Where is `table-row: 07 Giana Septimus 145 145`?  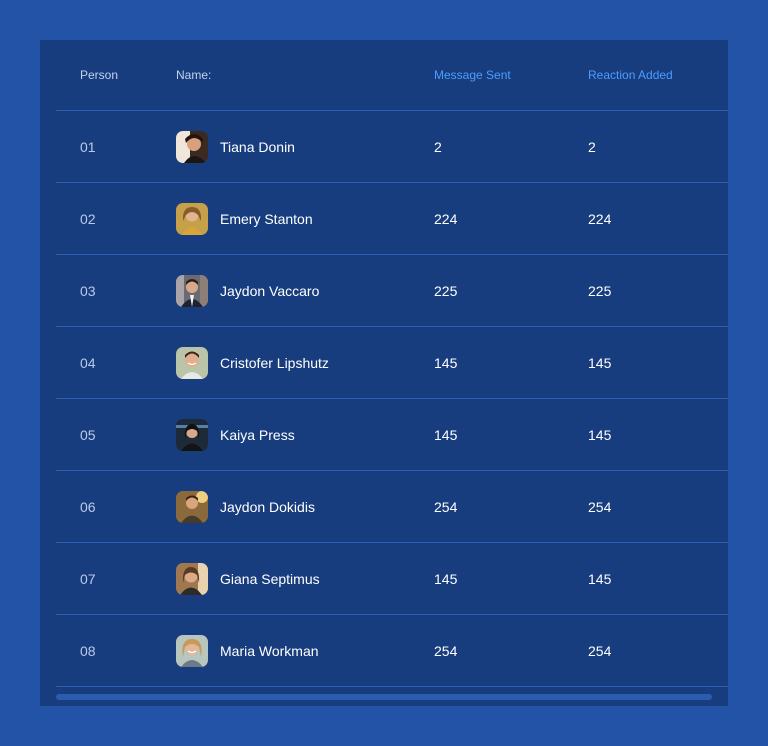 table-row: 07 Giana Septimus 145 145 is located at coordinates (392, 579).